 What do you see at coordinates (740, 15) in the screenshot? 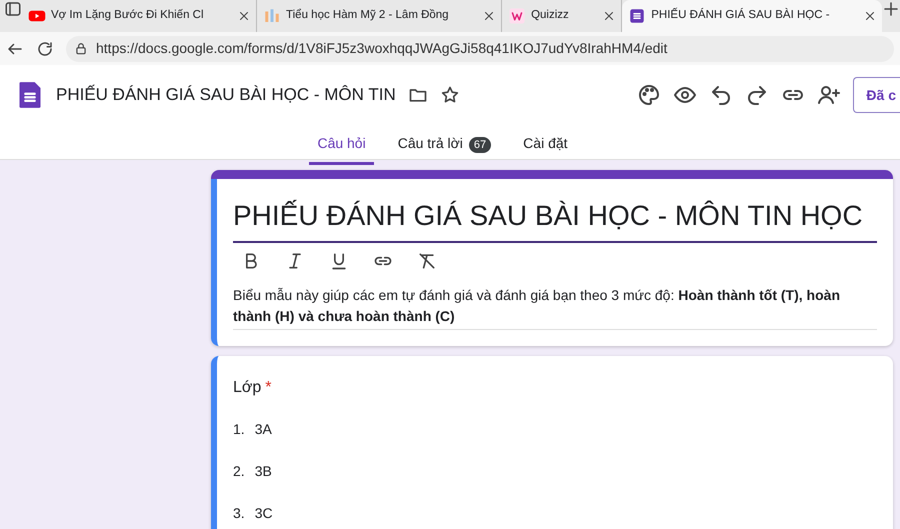
I see `tab-title: PHIẾU ĐÁNH GIÁ SAU BÀI HỌC -` at bounding box center [740, 15].